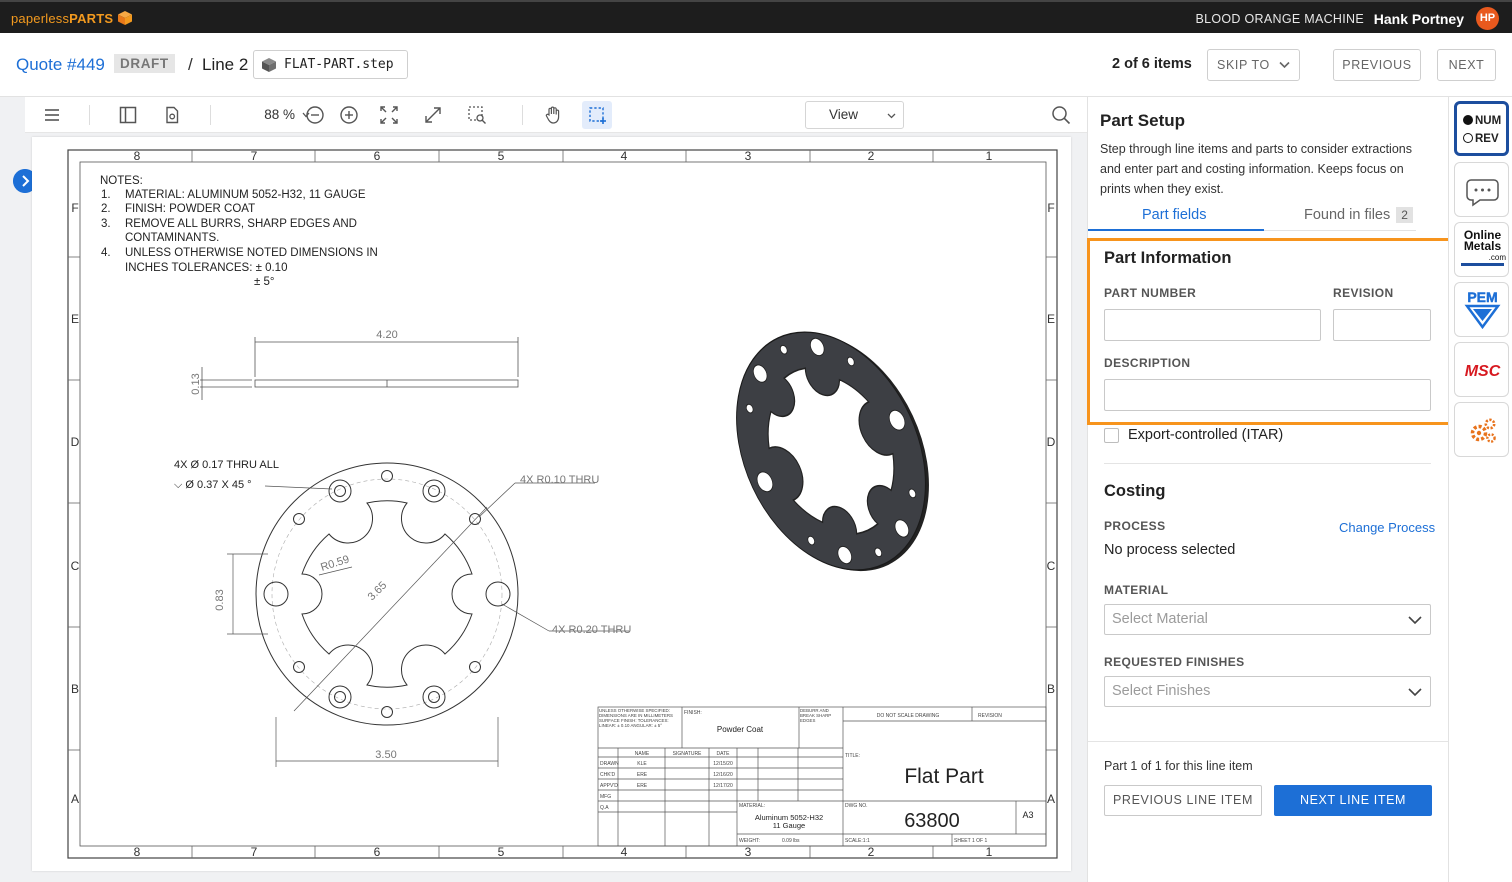  I want to click on file-chip: FLAT-PART.step, so click(330, 64).